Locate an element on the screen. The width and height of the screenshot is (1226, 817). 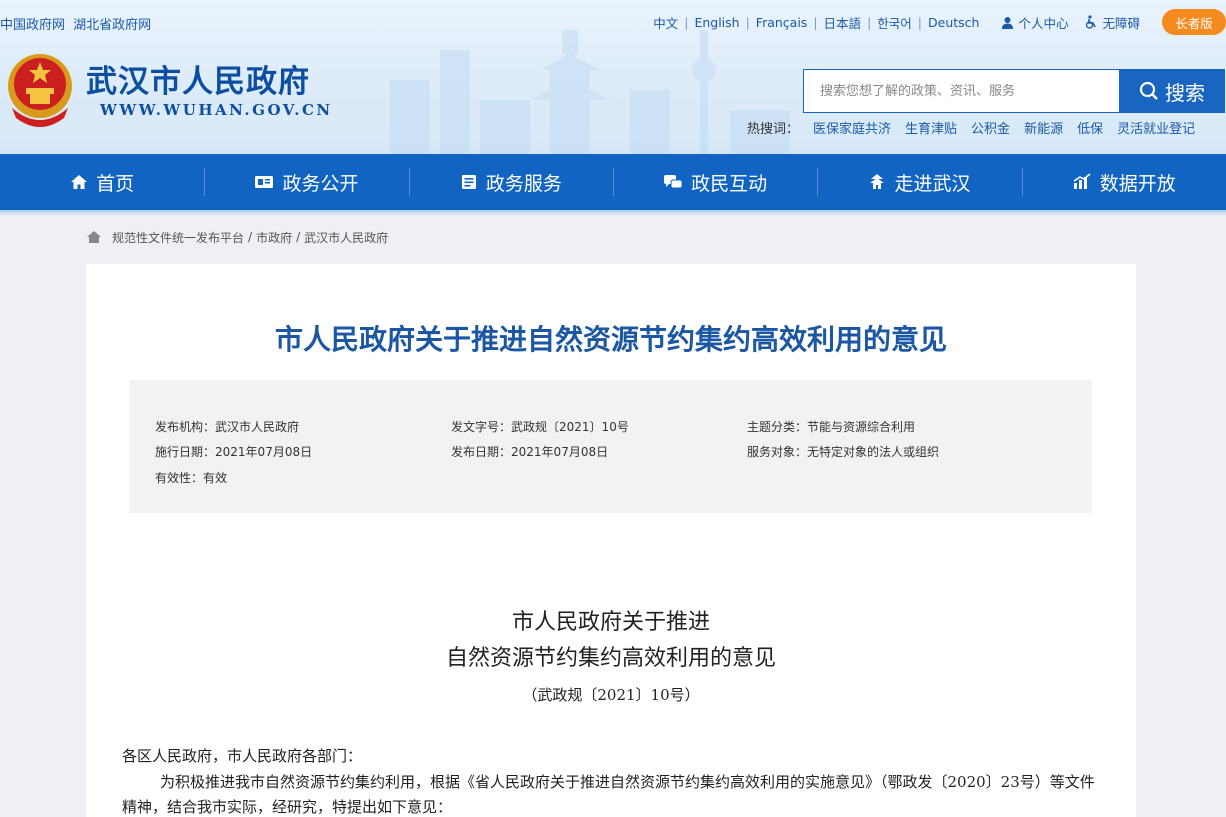
meta-label: 发文字号： is located at coordinates (481, 427).